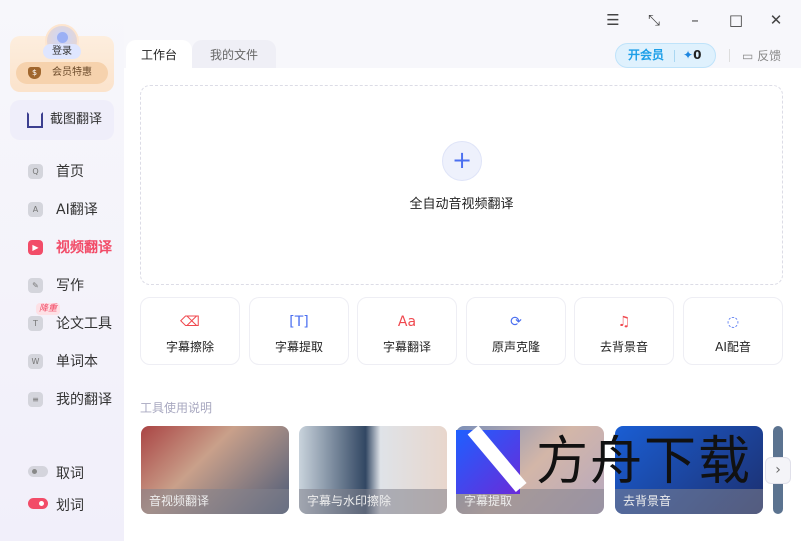 This screenshot has height=541, width=801. I want to click on tool-subtitle-extract: [T] 字幕提取, so click(299, 331).